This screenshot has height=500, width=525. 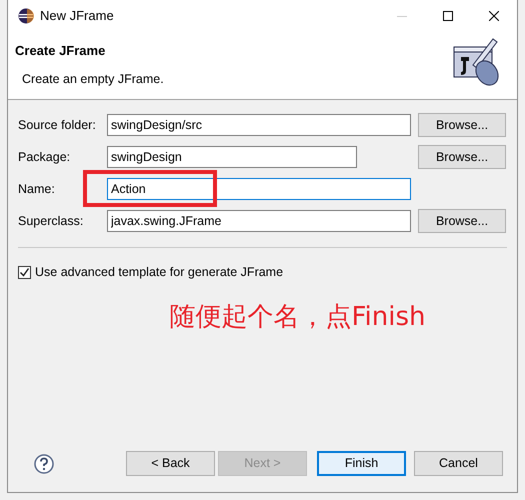 I want to click on maximize-icon, so click(x=448, y=16).